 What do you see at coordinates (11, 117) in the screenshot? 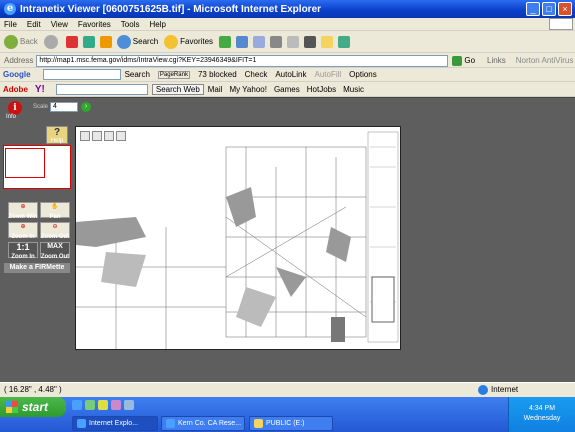
I see `info-label: Info` at bounding box center [11, 117].